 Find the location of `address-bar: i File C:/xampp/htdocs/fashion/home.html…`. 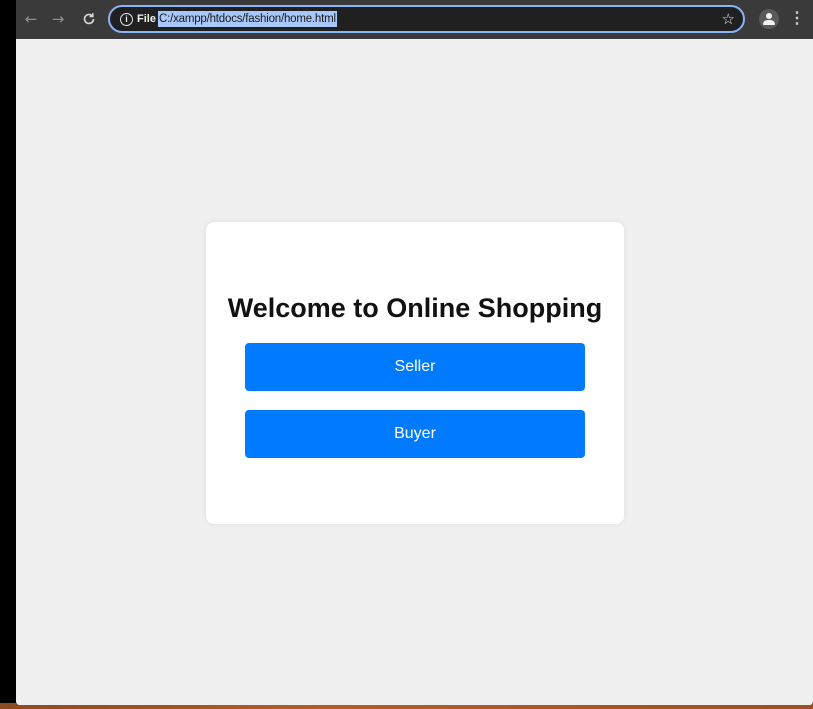

address-bar: i File C:/xampp/htdocs/fashion/home.html… is located at coordinates (426, 19).